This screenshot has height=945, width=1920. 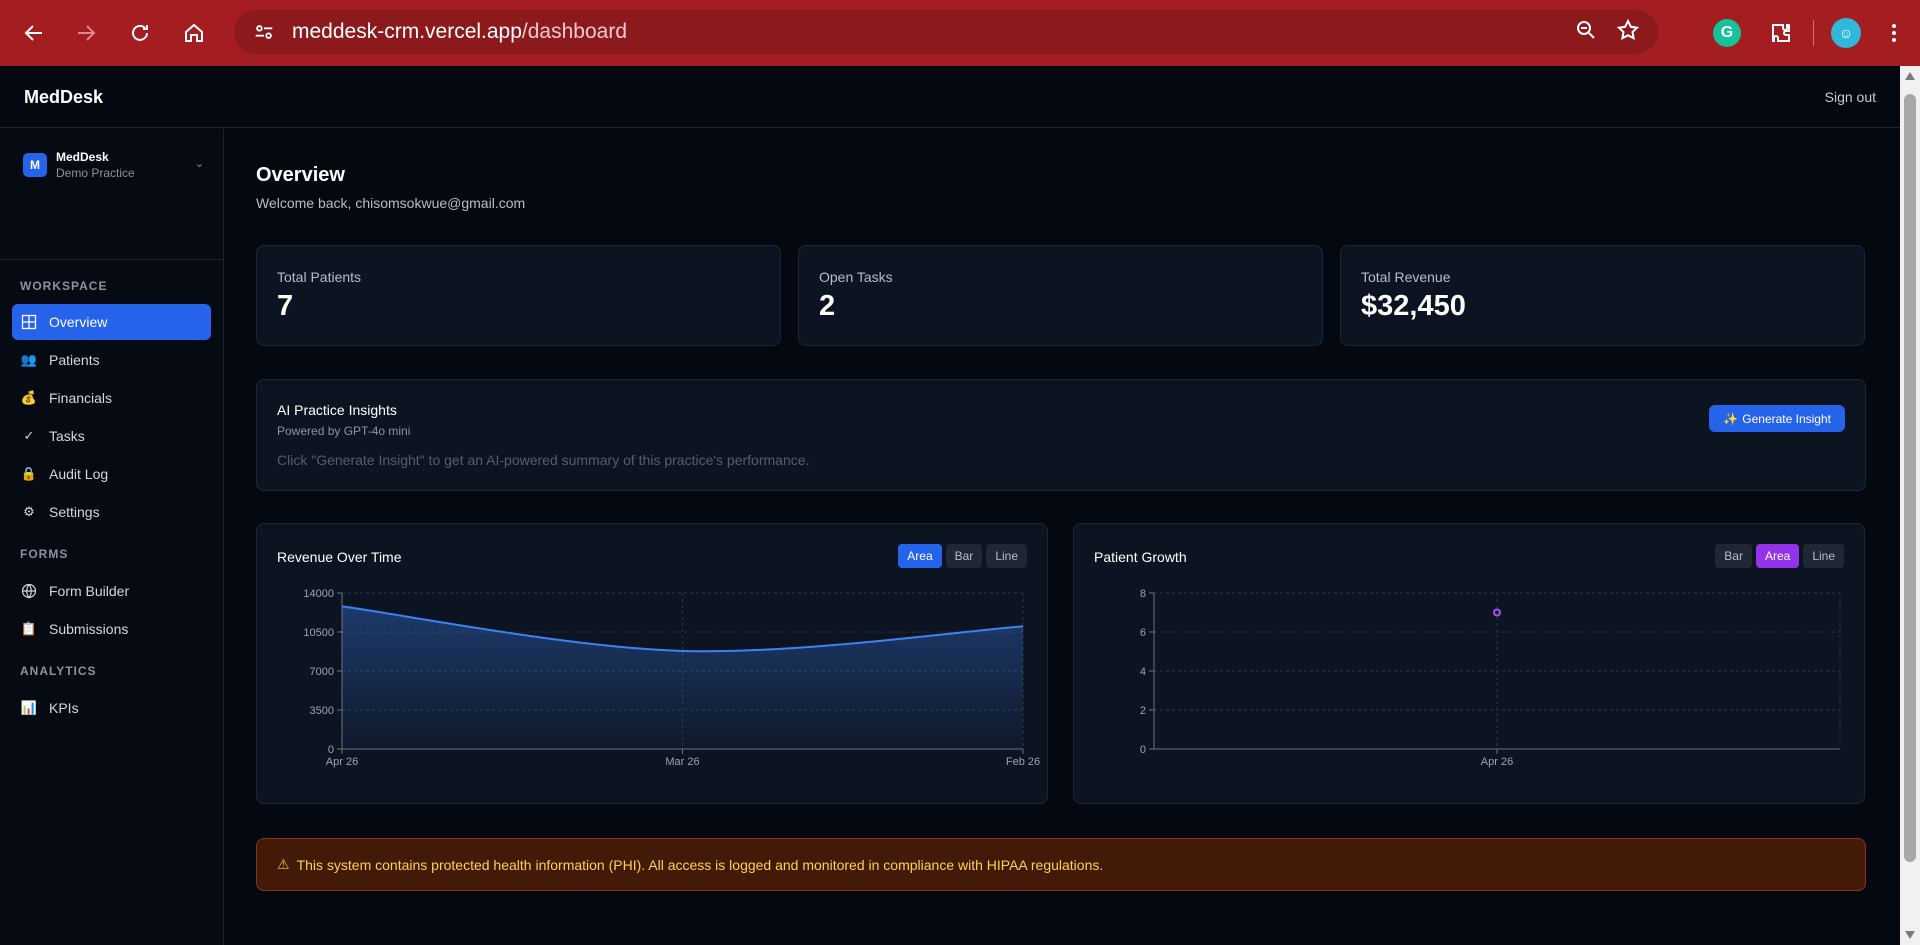 What do you see at coordinates (950, 97) in the screenshot?
I see `app-header: MedDesk Sign out` at bounding box center [950, 97].